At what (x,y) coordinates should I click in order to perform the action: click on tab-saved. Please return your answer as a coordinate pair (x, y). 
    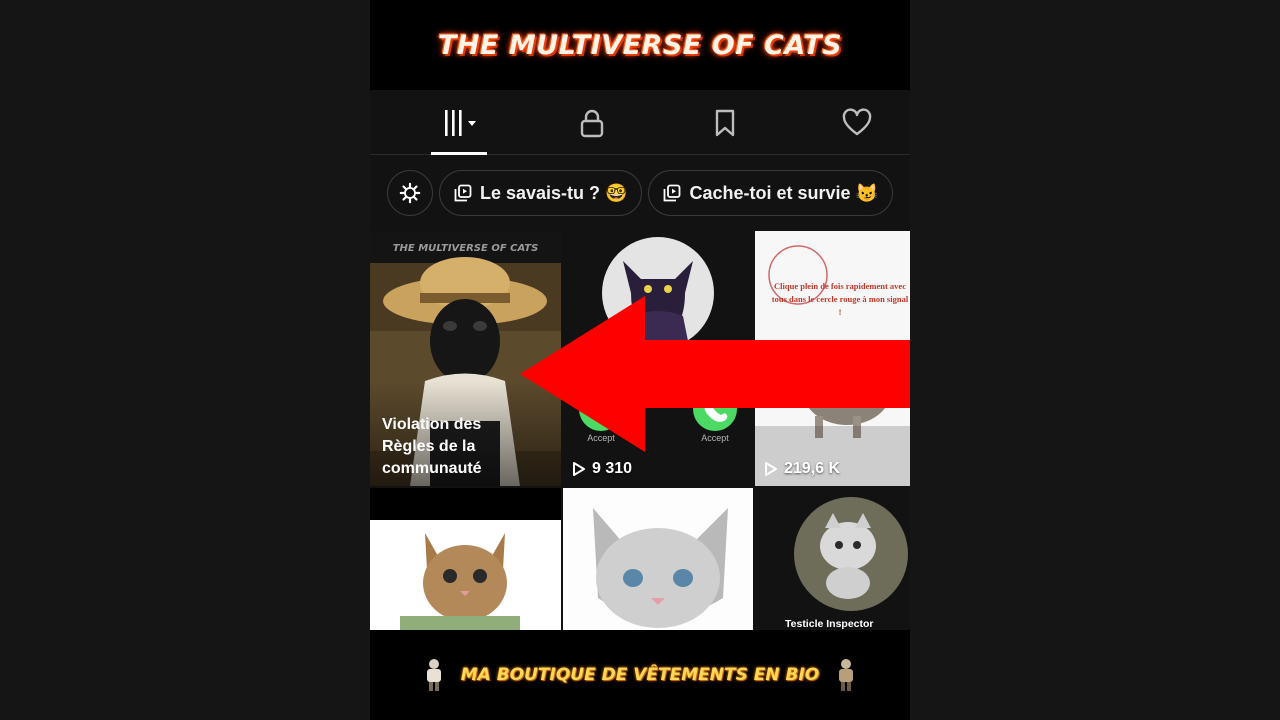
    Looking at the image, I should click on (725, 122).